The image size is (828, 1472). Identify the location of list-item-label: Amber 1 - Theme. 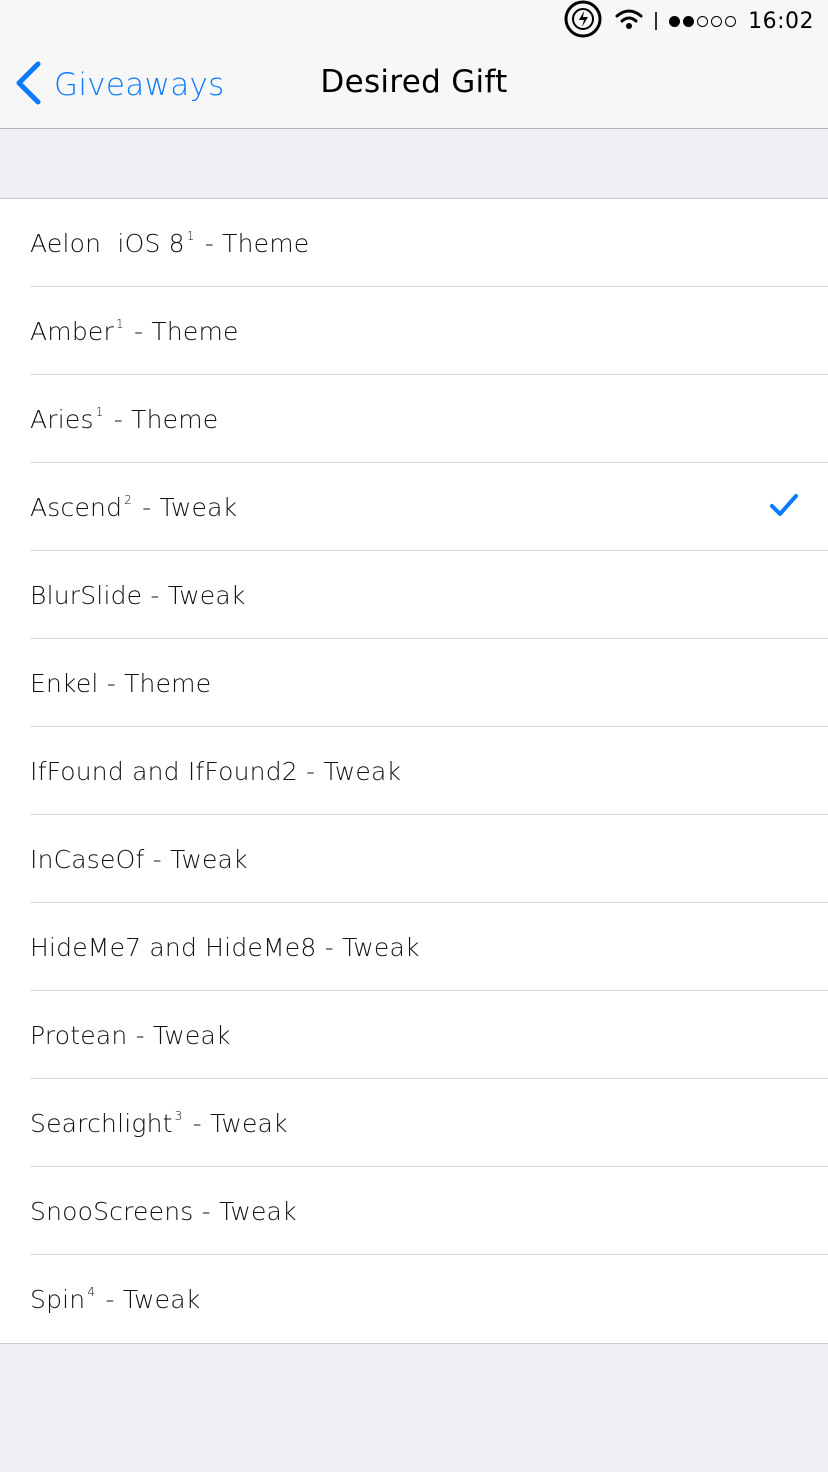
(134, 331).